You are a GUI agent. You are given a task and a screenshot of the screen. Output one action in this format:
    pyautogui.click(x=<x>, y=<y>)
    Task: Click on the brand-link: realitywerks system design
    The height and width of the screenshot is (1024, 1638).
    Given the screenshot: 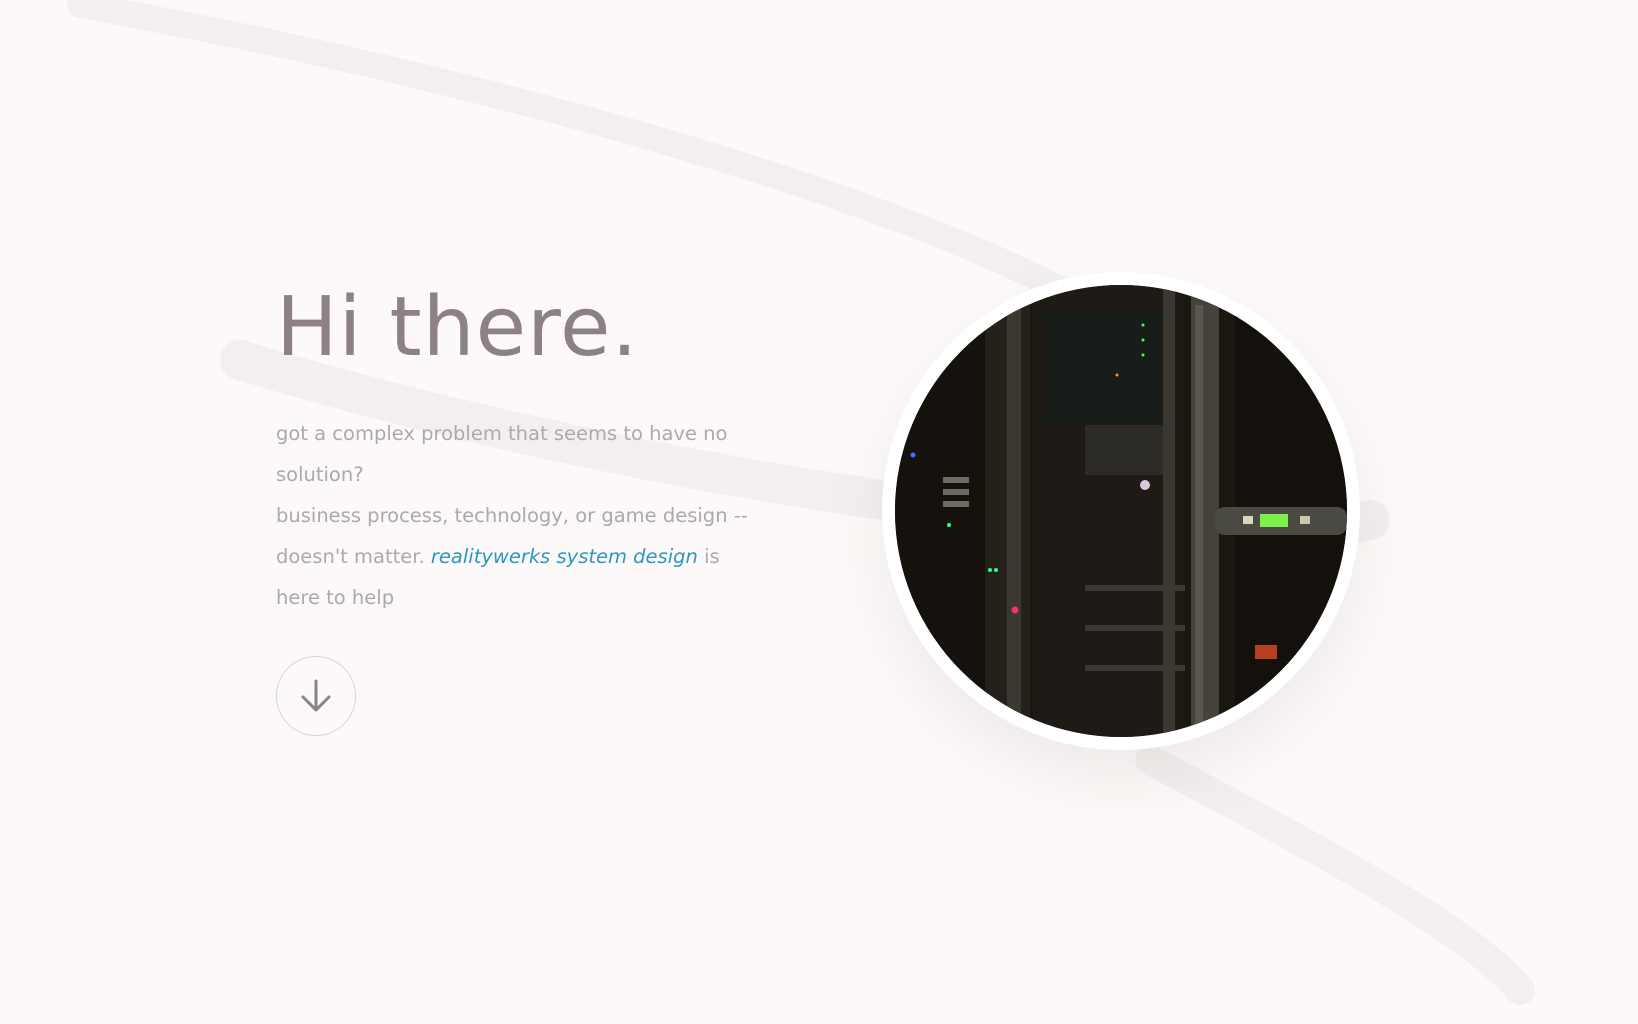 What is the action you would take?
    pyautogui.click(x=564, y=556)
    